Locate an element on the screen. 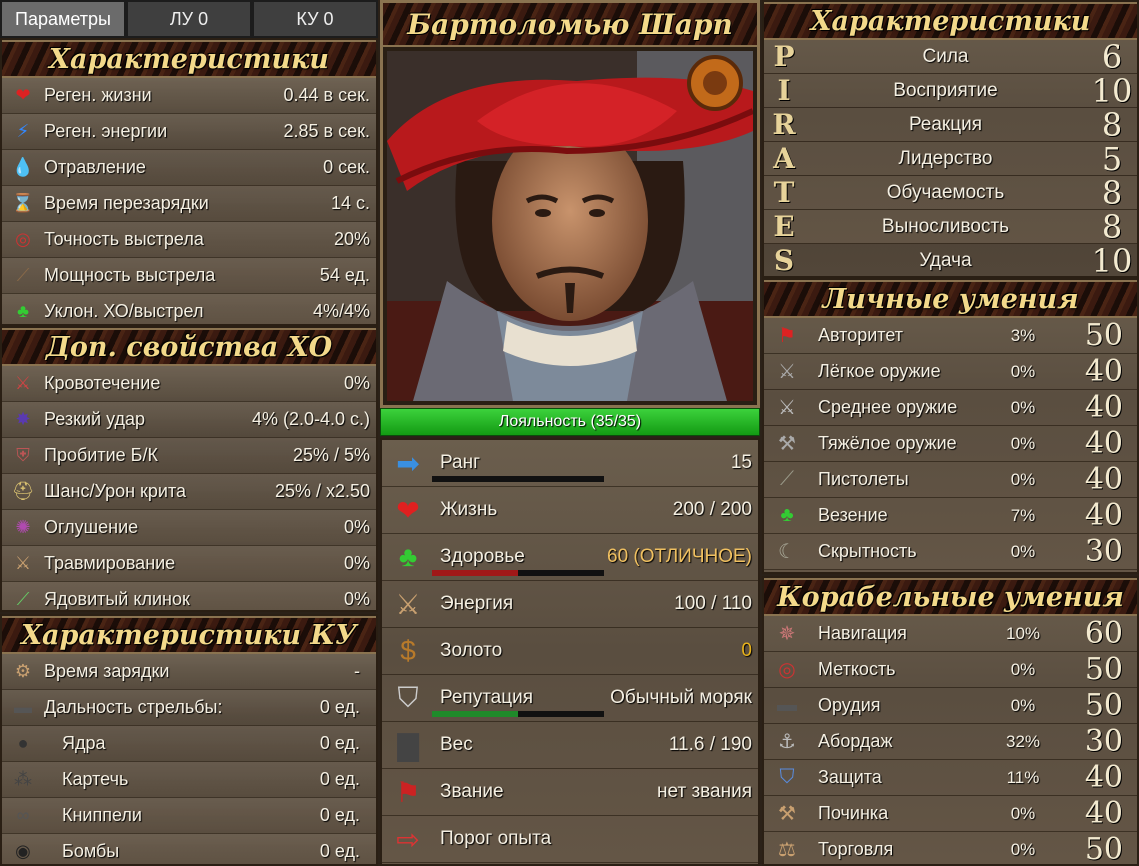 The image size is (1139, 866). extra-properties-title: Доп. свойства ХО is located at coordinates (189, 347).